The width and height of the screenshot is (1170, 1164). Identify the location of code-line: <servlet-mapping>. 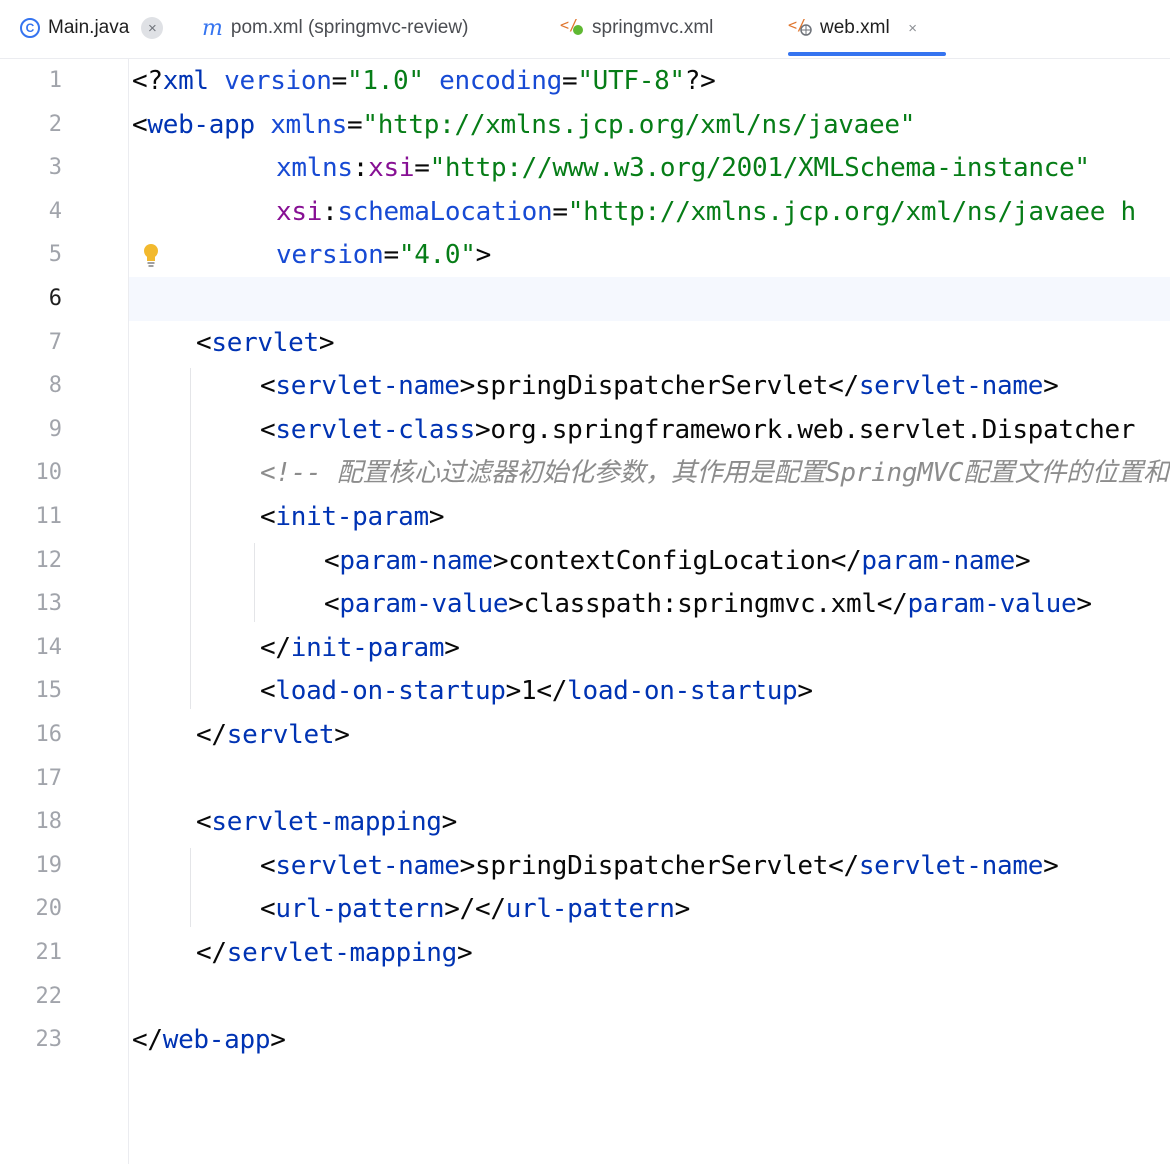
(326, 822).